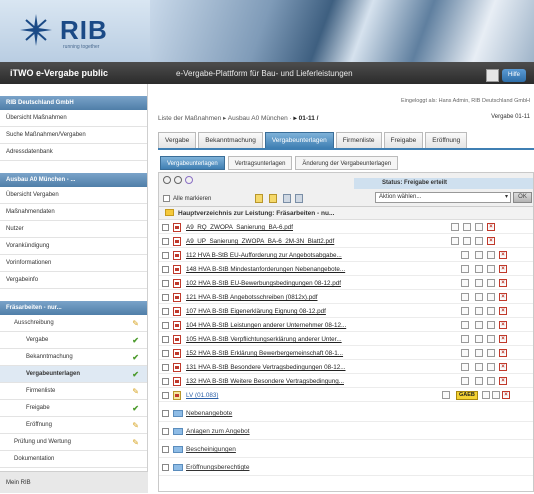 The height and width of the screenshot is (494, 534). I want to click on subtab-2: Änderung der Vergabeunterlagen, so click(347, 163).